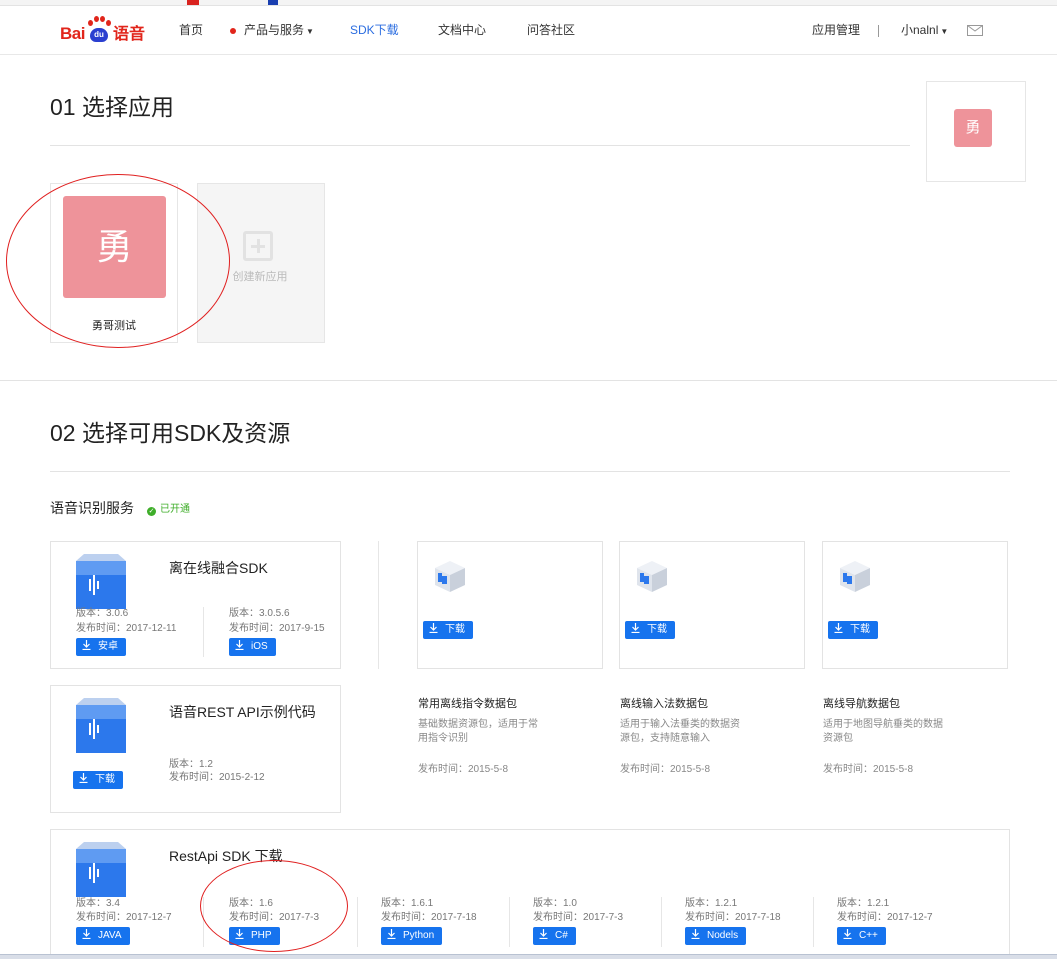 The width and height of the screenshot is (1057, 959). Describe the element at coordinates (98, 35) in the screenshot. I see `logo-du-text: du` at that location.